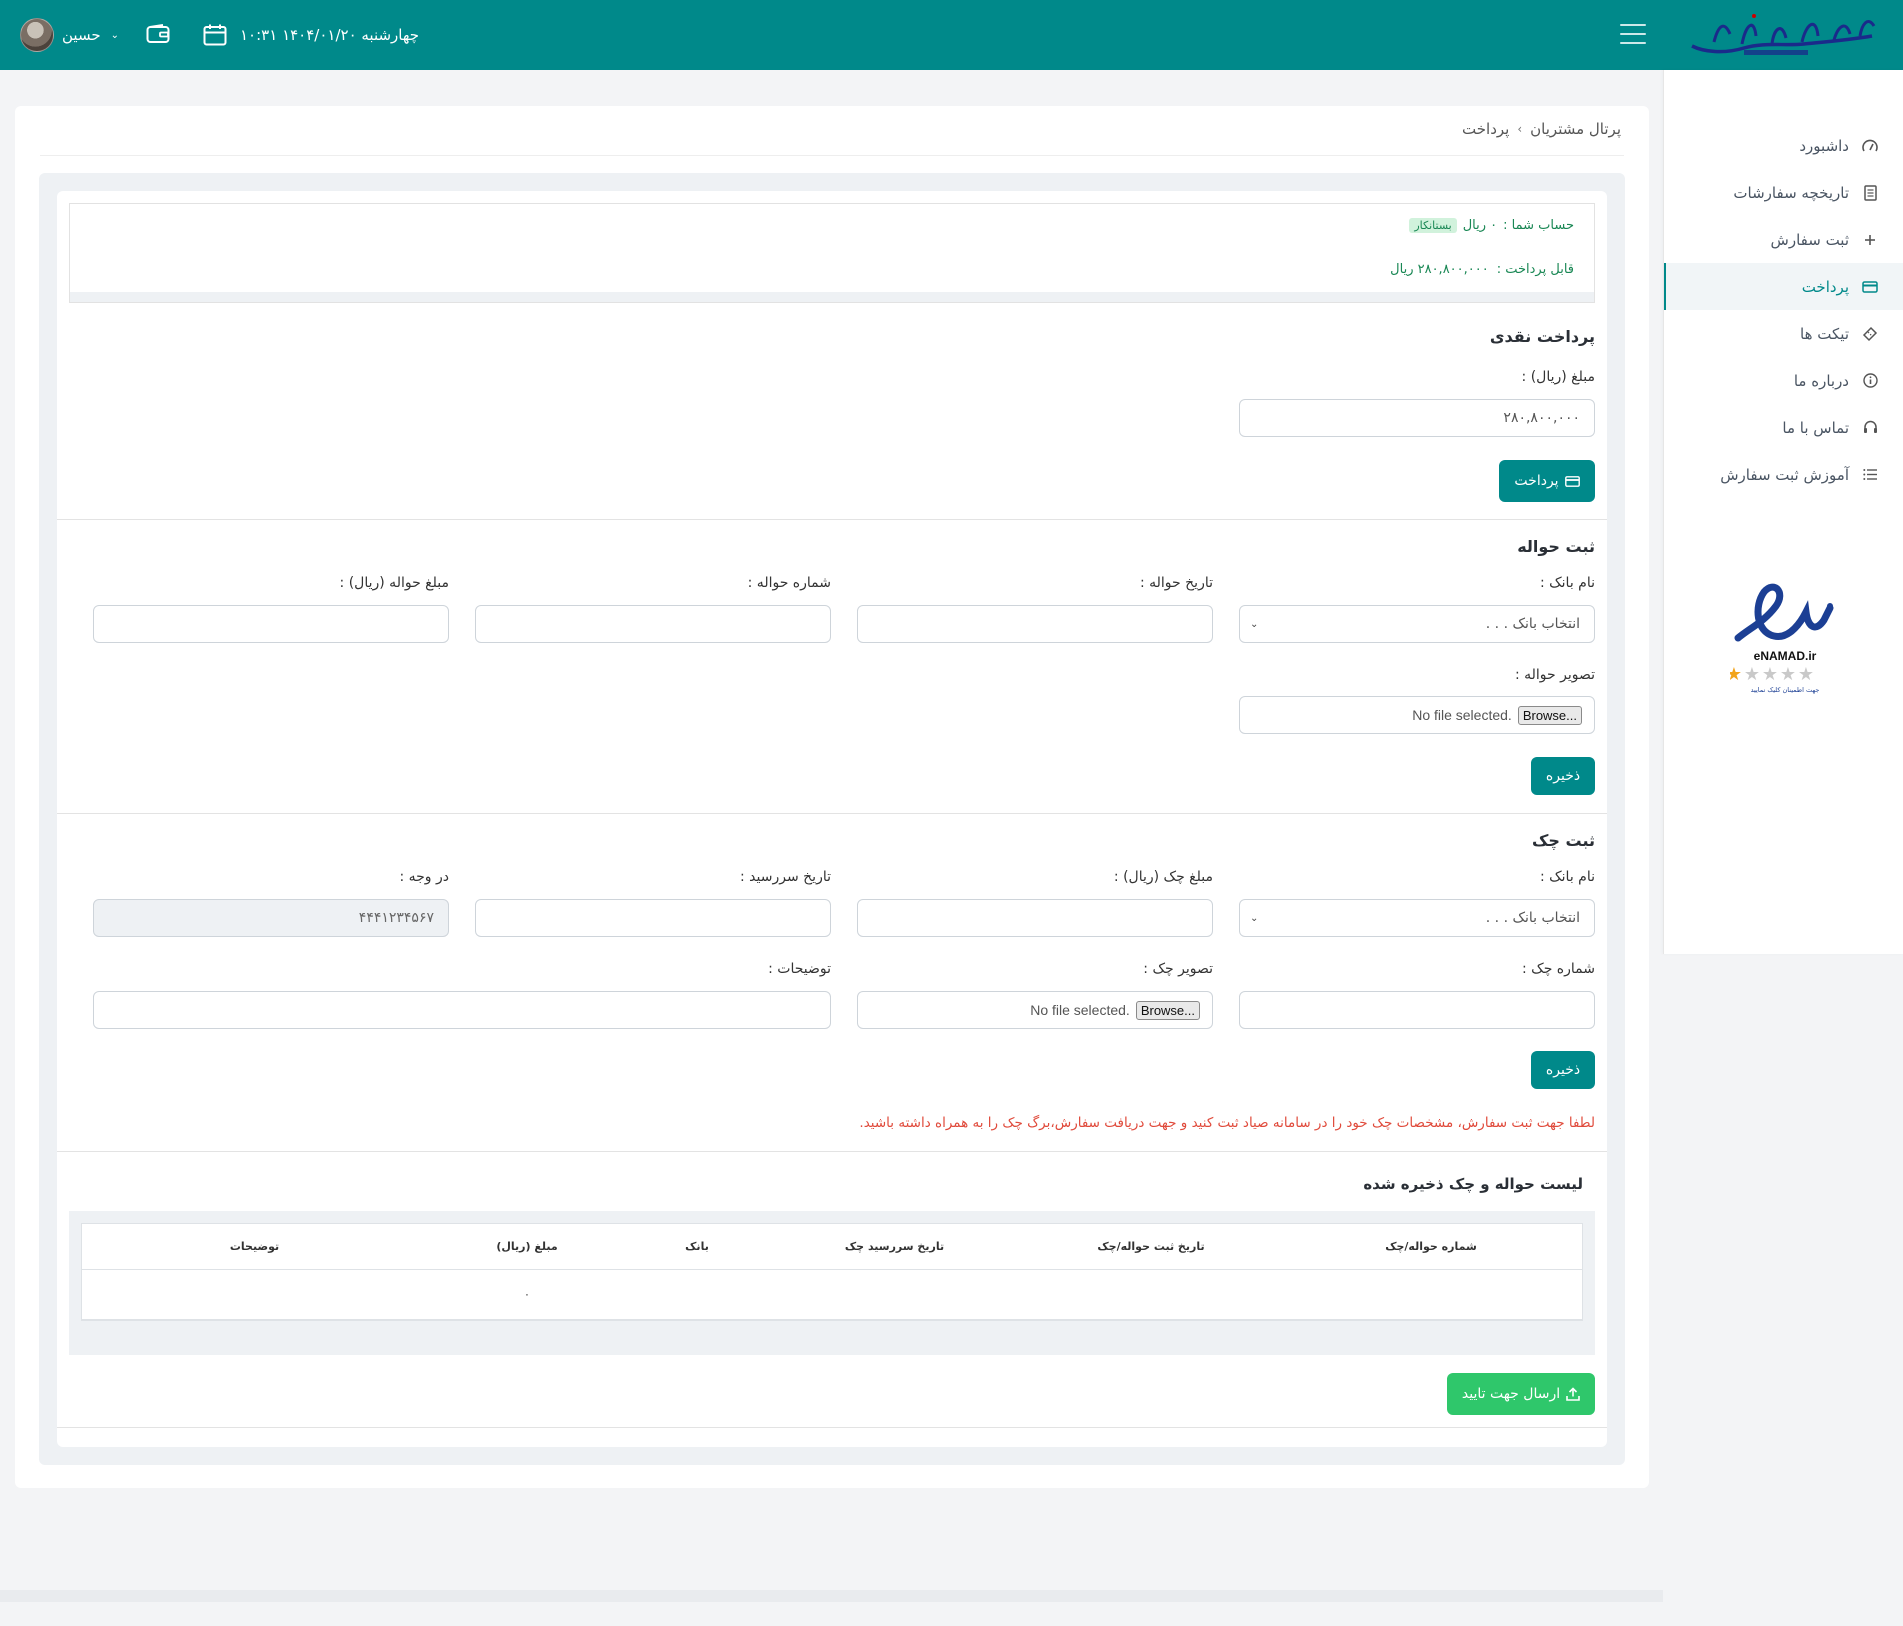 The width and height of the screenshot is (1903, 1626). I want to click on user-name: حسین, so click(81, 35).